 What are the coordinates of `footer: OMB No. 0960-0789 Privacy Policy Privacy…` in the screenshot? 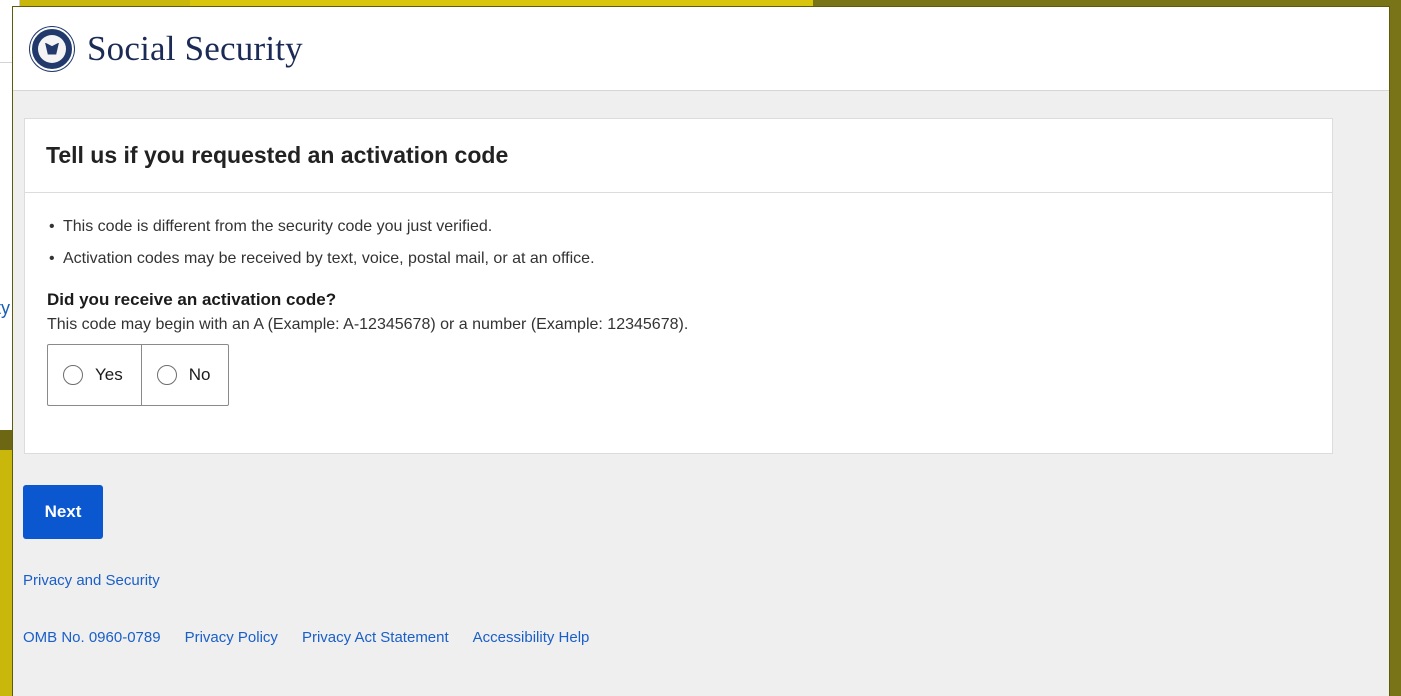 It's located at (306, 637).